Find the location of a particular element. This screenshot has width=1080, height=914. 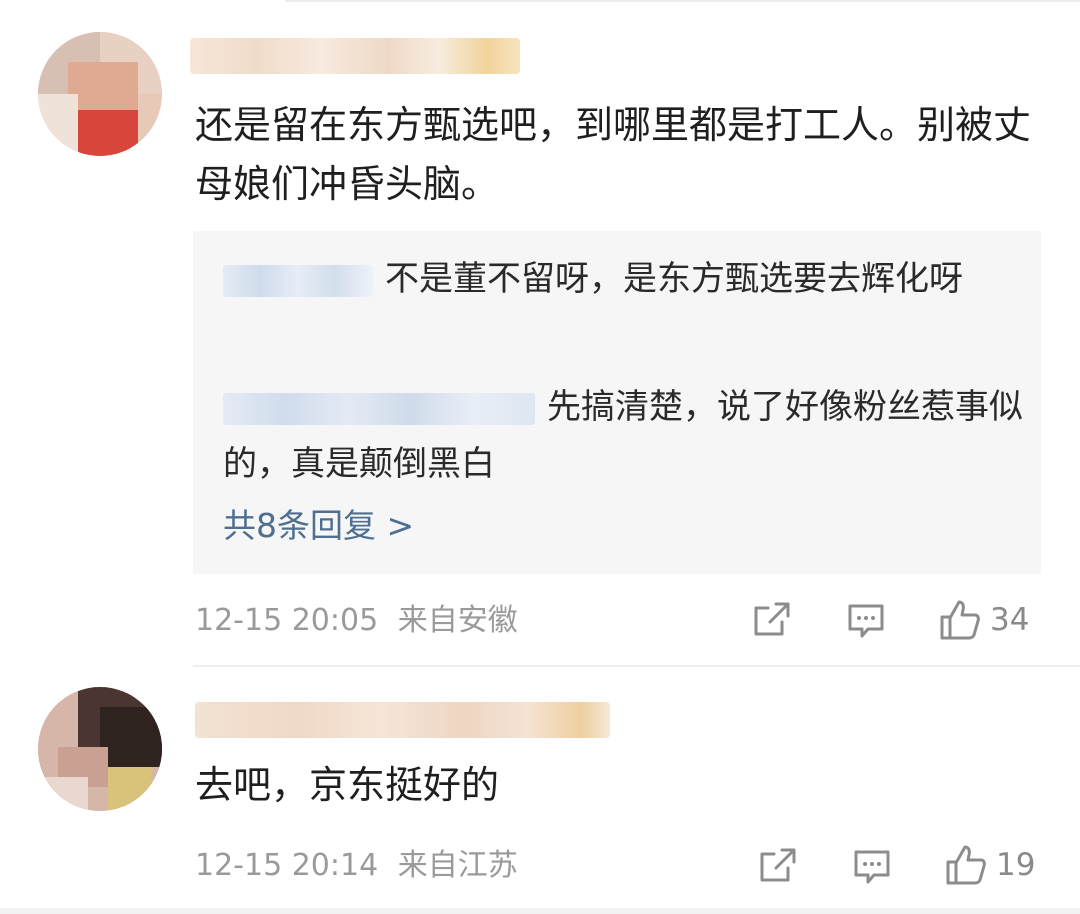

timestamp: 12-15 20:05 is located at coordinates (287, 620).